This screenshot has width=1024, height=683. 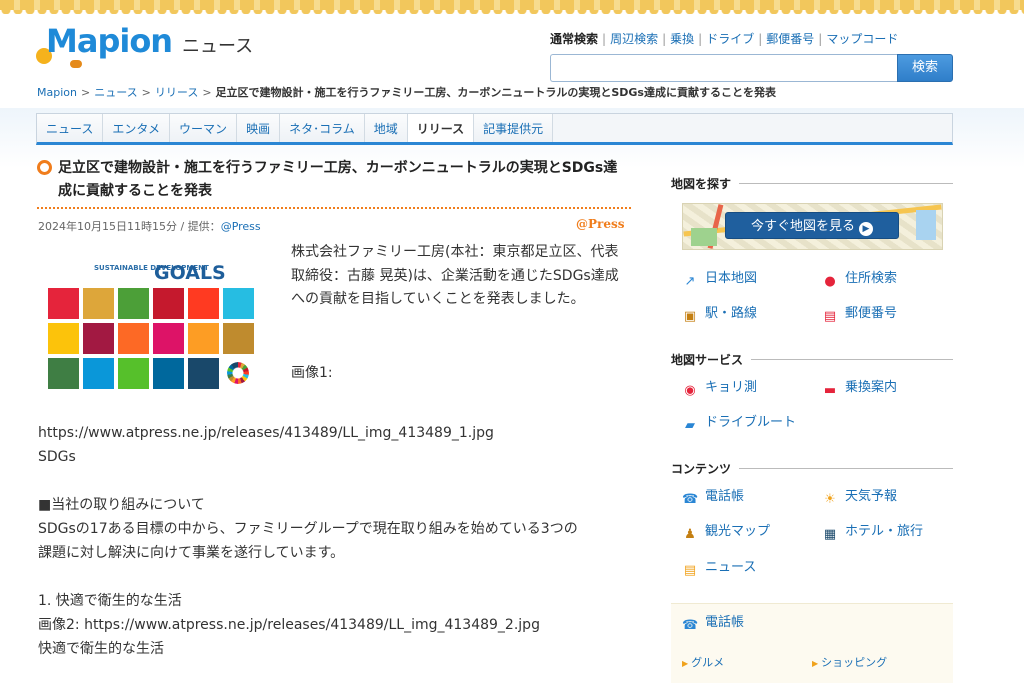 I want to click on map-pin-icon: ●, so click(x=830, y=281).